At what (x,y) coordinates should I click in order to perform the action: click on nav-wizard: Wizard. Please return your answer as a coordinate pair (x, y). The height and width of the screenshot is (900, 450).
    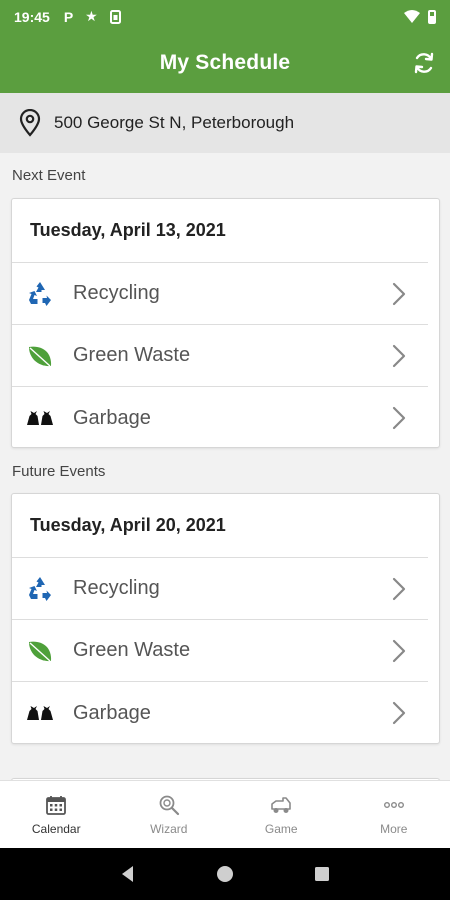
    Looking at the image, I should click on (169, 814).